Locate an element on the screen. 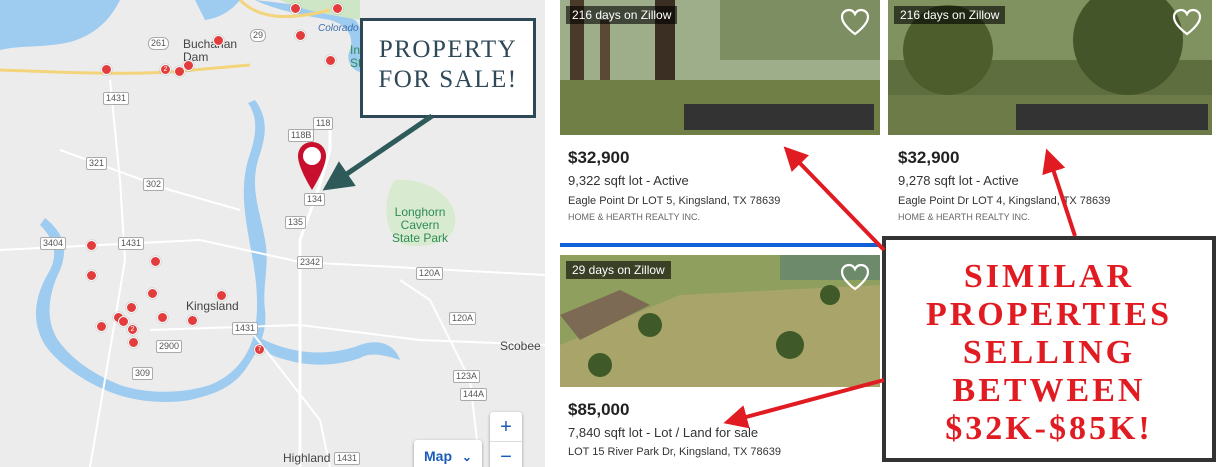  highway-shield: 123A is located at coordinates (467, 376).